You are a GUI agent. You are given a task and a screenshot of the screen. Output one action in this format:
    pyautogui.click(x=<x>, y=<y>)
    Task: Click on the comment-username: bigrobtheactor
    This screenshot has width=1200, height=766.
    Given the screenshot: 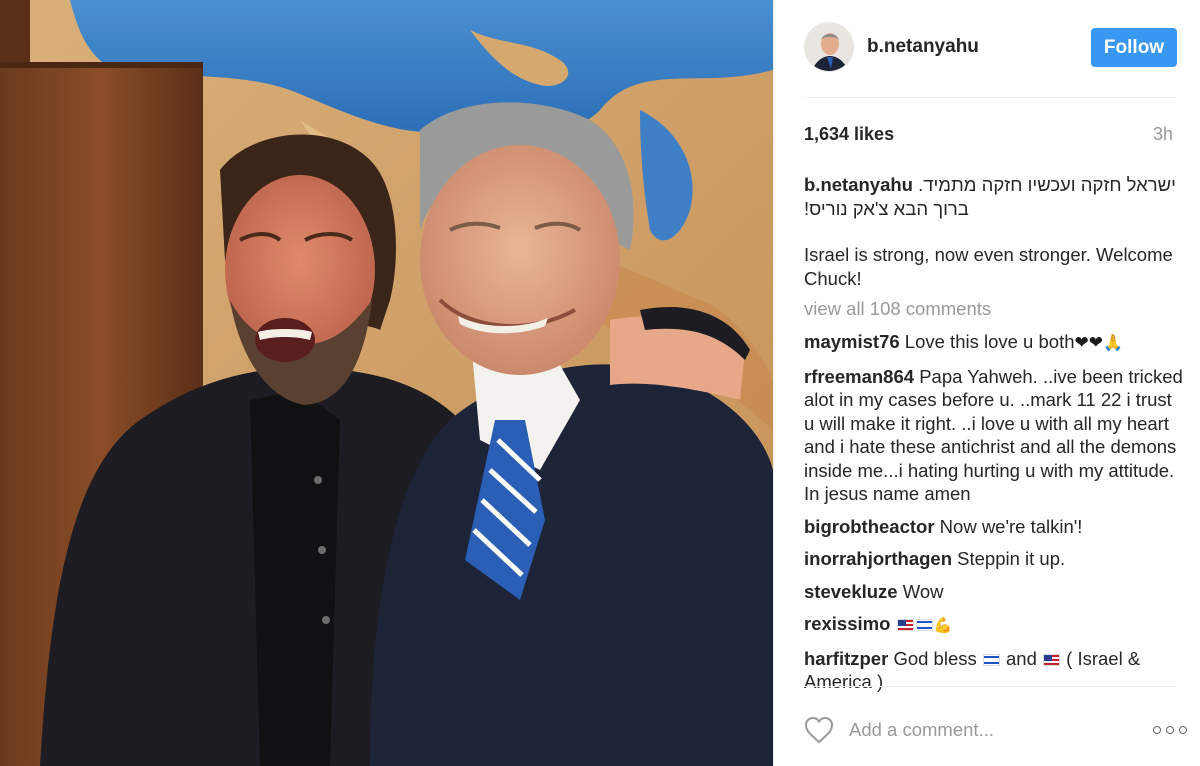 What is the action you would take?
    pyautogui.click(x=869, y=526)
    